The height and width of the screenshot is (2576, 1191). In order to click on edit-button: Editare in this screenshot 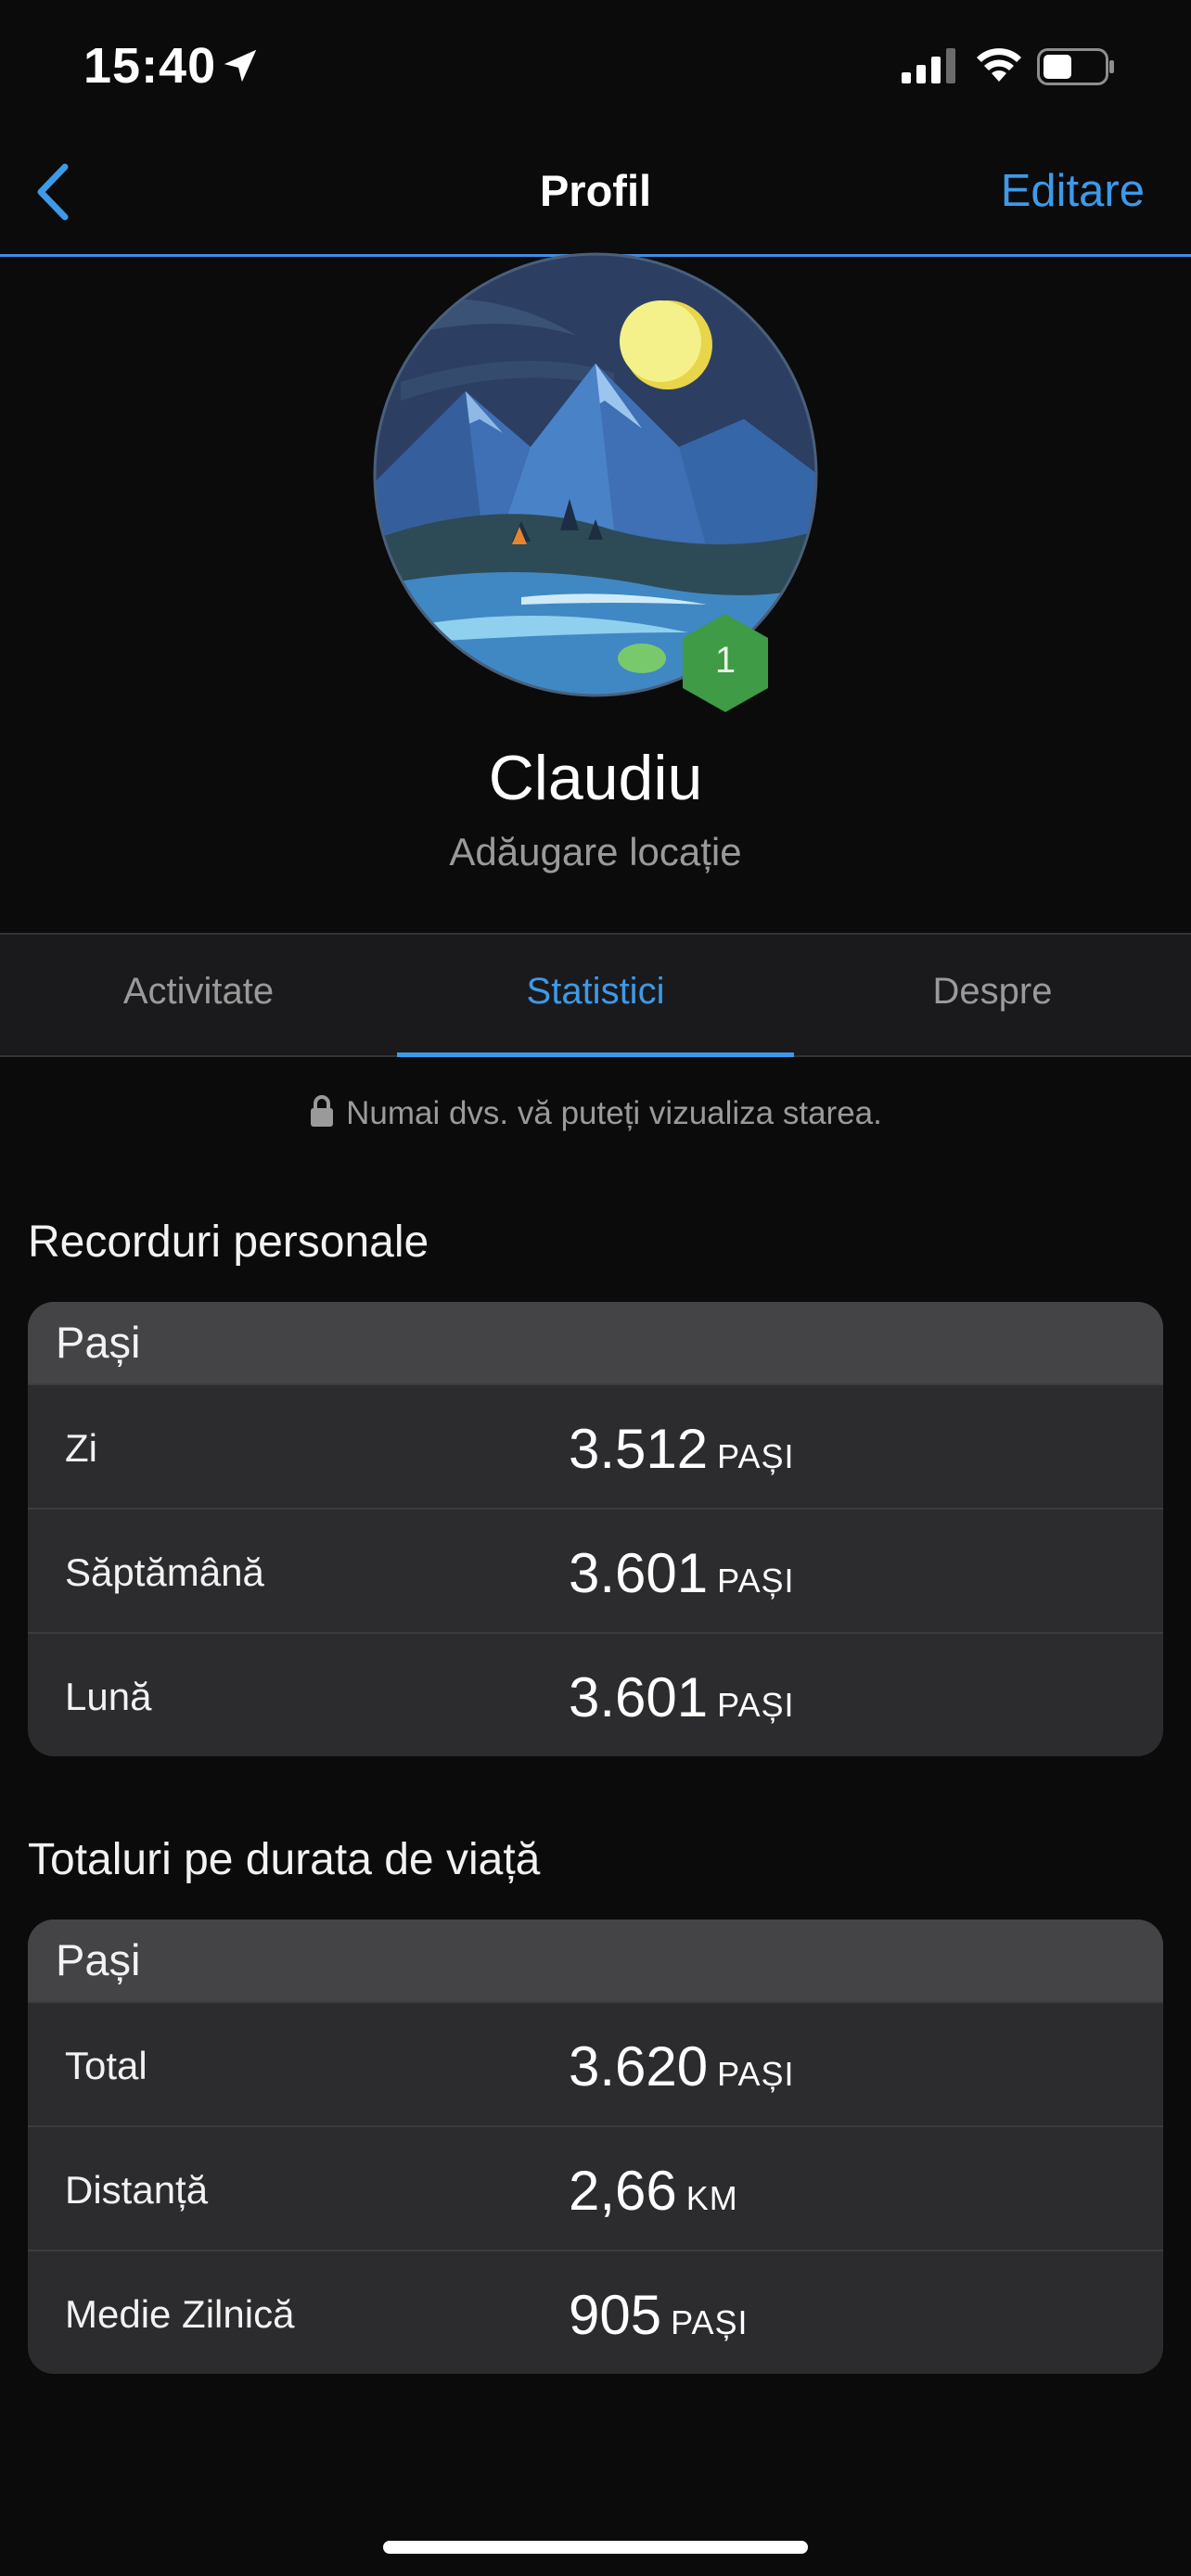, I will do `click(1073, 191)`.